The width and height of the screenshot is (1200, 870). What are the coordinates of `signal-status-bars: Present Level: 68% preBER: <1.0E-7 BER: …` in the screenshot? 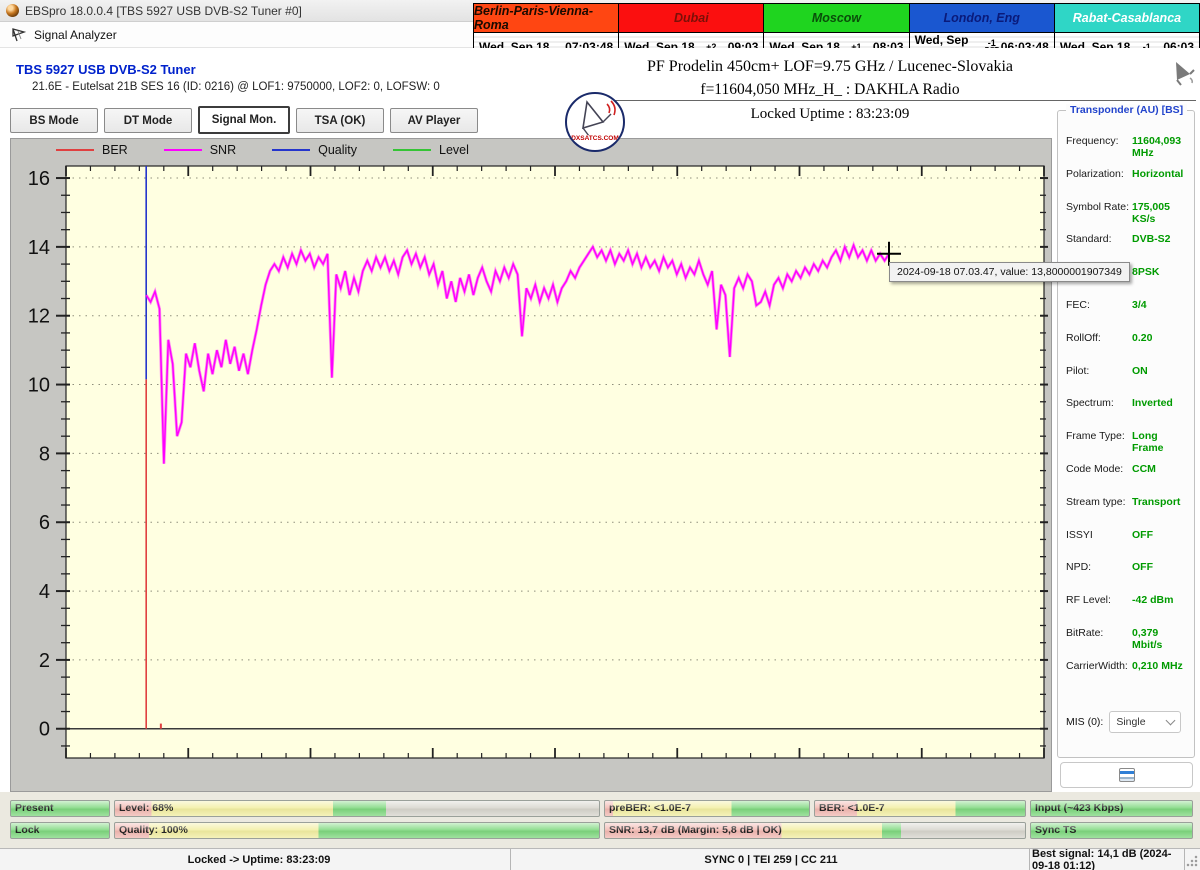 It's located at (600, 820).